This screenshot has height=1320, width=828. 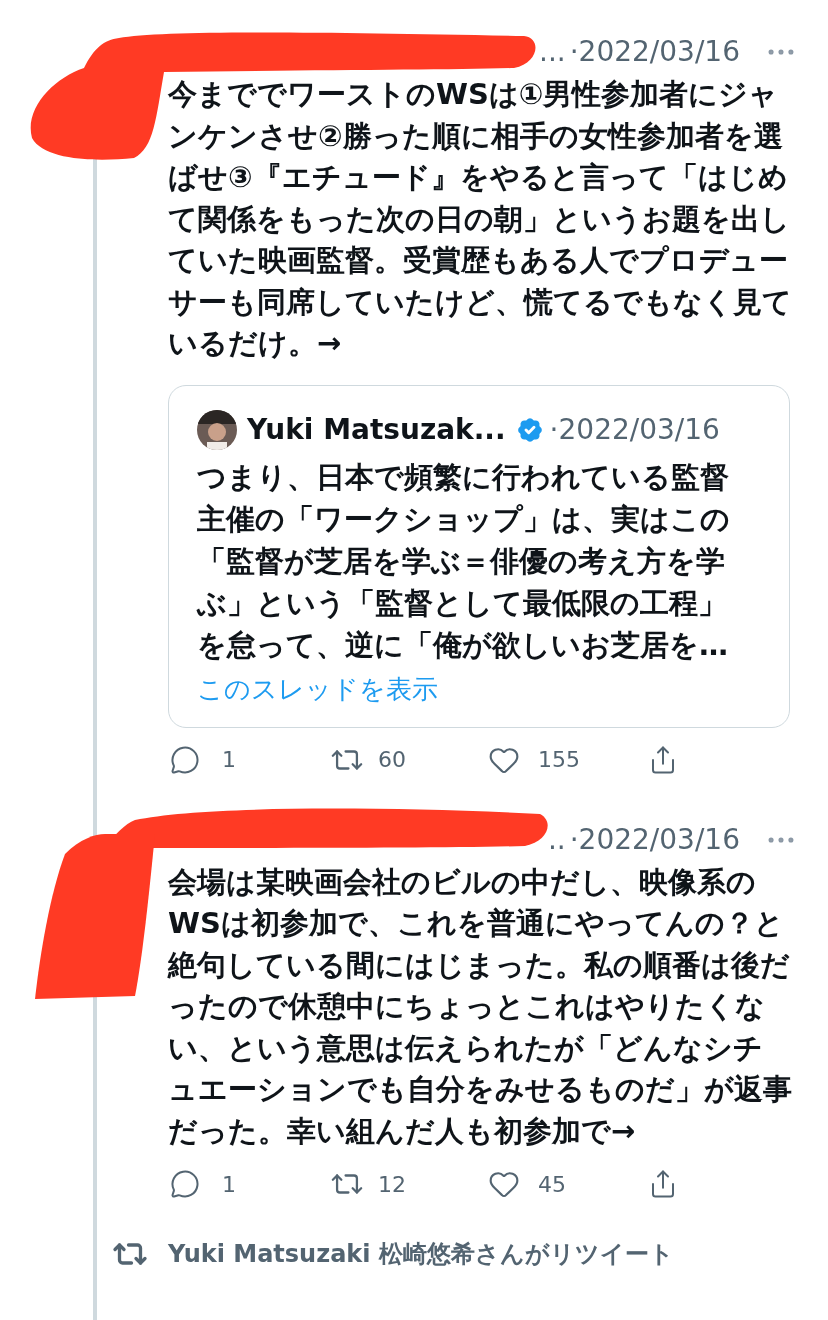 I want to click on retweet-count: 12, so click(x=392, y=1184).